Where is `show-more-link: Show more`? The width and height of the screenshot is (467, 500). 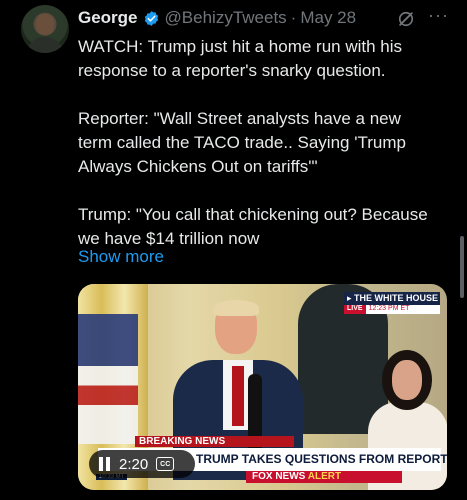
show-more-link: Show more is located at coordinates (121, 257).